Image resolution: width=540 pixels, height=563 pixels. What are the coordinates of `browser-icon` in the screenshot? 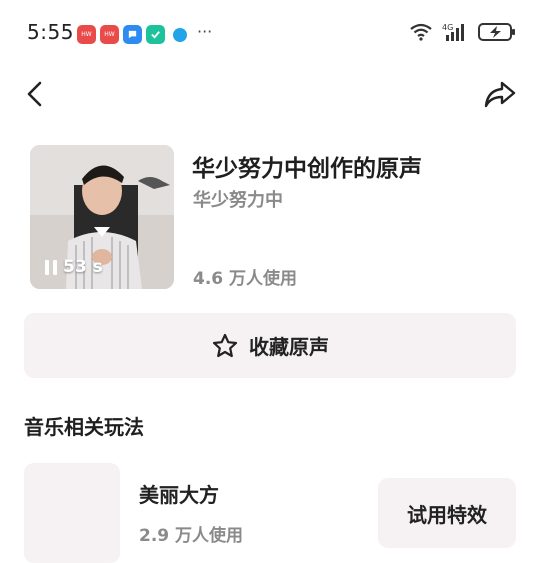 It's located at (180, 34).